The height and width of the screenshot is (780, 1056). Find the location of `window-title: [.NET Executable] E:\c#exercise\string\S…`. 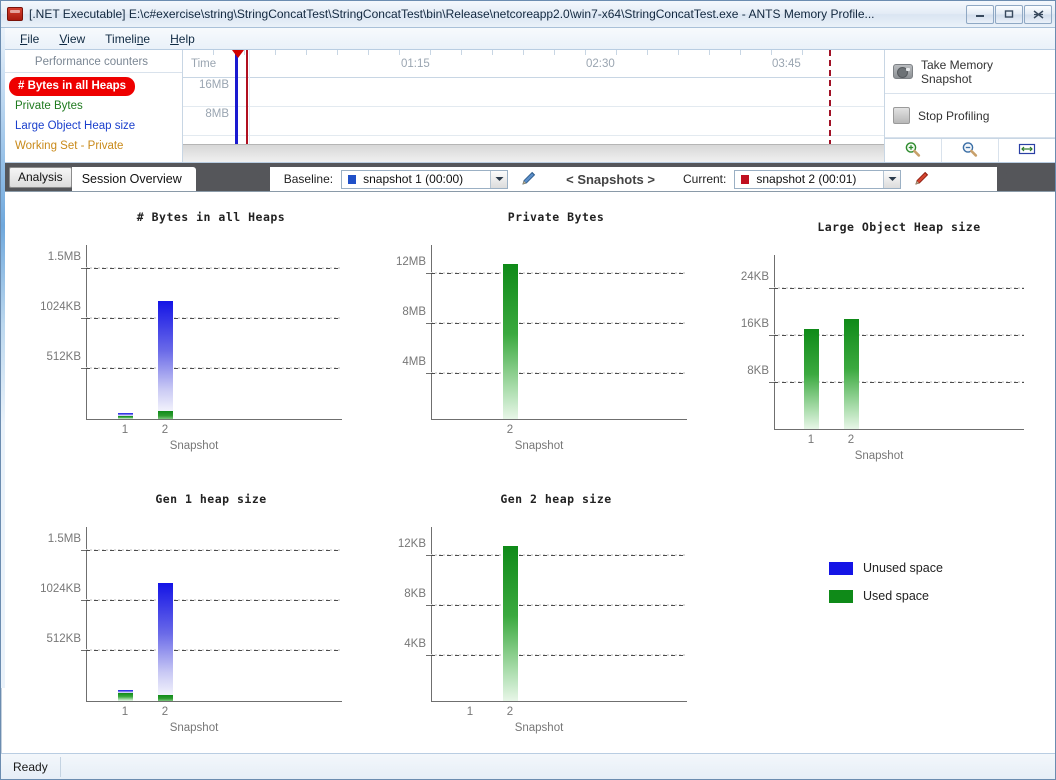

window-title: [.NET Executable] E:\c#exercise\string\S… is located at coordinates (452, 14).